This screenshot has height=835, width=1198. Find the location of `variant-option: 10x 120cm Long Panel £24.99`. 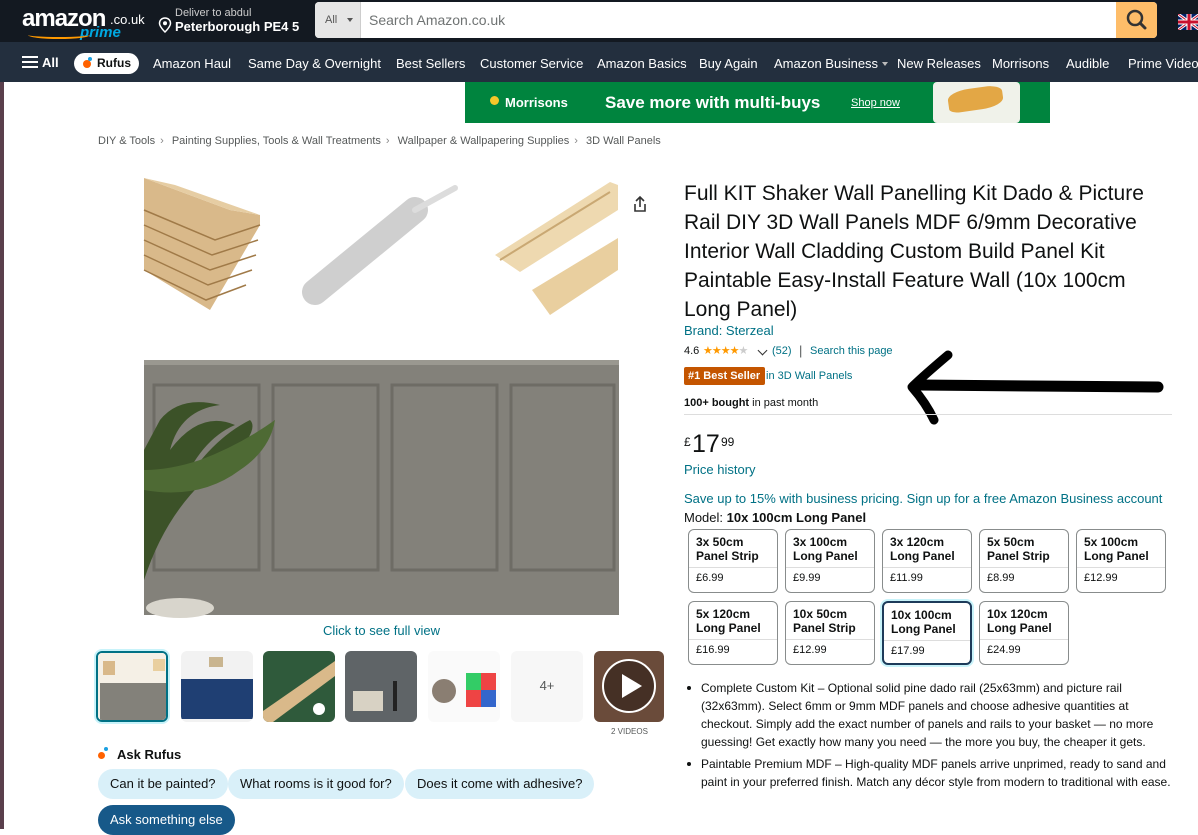

variant-option: 10x 120cm Long Panel £24.99 is located at coordinates (1024, 633).